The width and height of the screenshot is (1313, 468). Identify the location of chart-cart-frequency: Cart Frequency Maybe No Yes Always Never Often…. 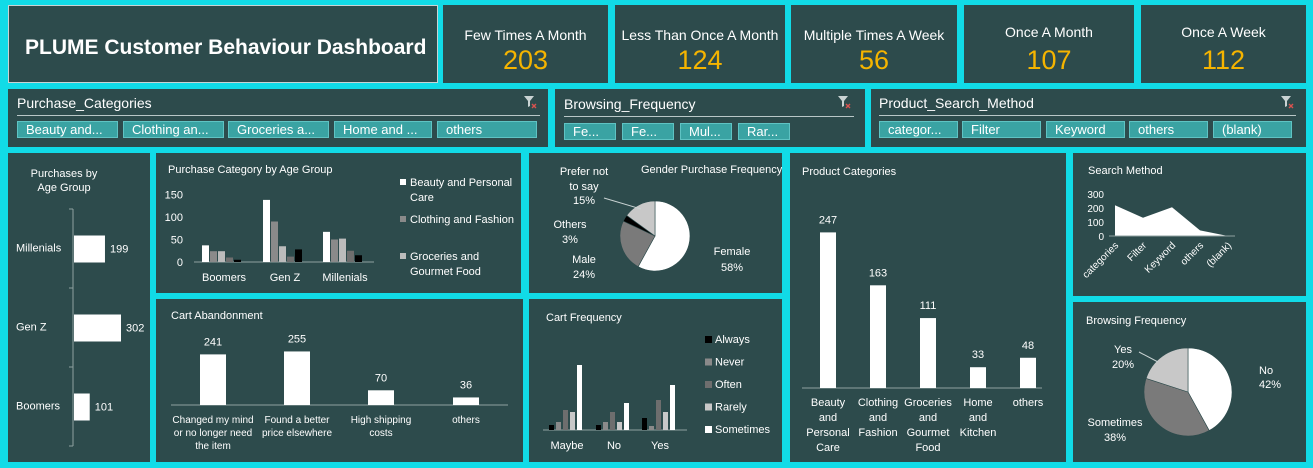
(655, 380).